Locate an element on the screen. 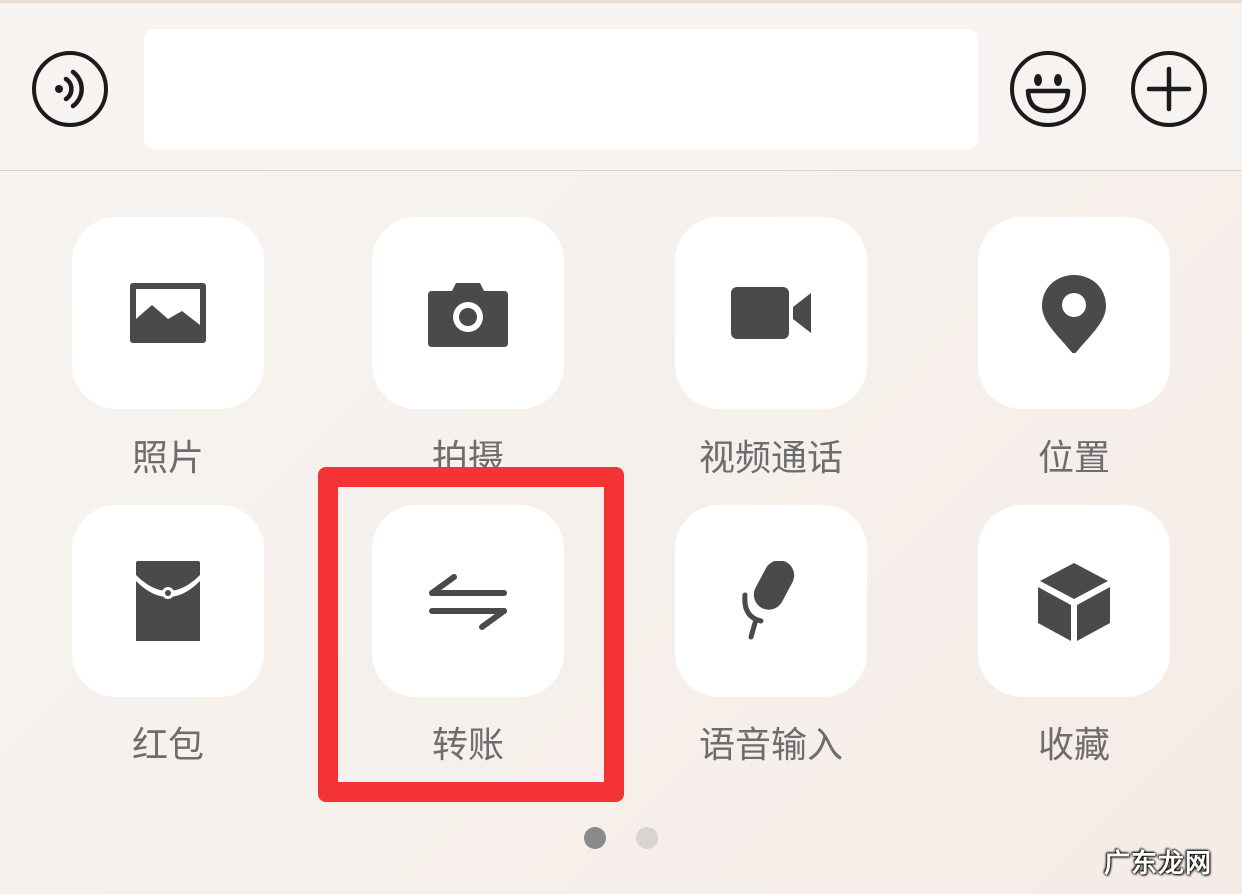 Image resolution: width=1242 pixels, height=894 pixels. transfer-icon is located at coordinates (468, 602).